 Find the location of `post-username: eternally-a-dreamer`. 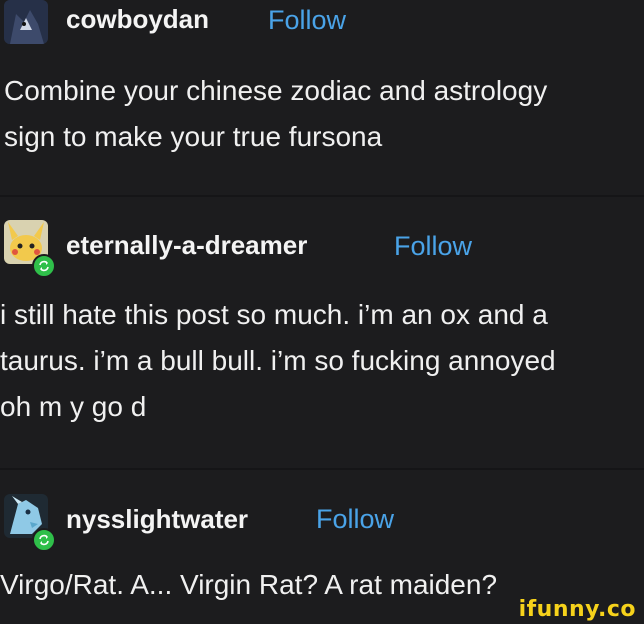

post-username: eternally-a-dreamer is located at coordinates (186, 245).